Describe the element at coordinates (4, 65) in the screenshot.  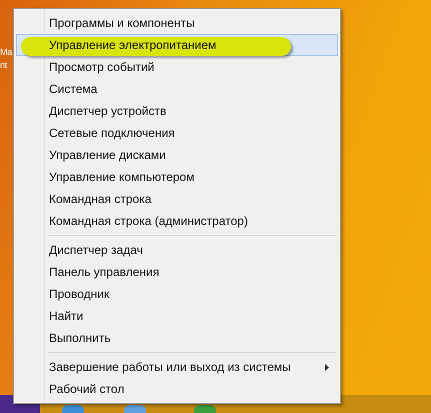
I see `icon-label: nt` at that location.